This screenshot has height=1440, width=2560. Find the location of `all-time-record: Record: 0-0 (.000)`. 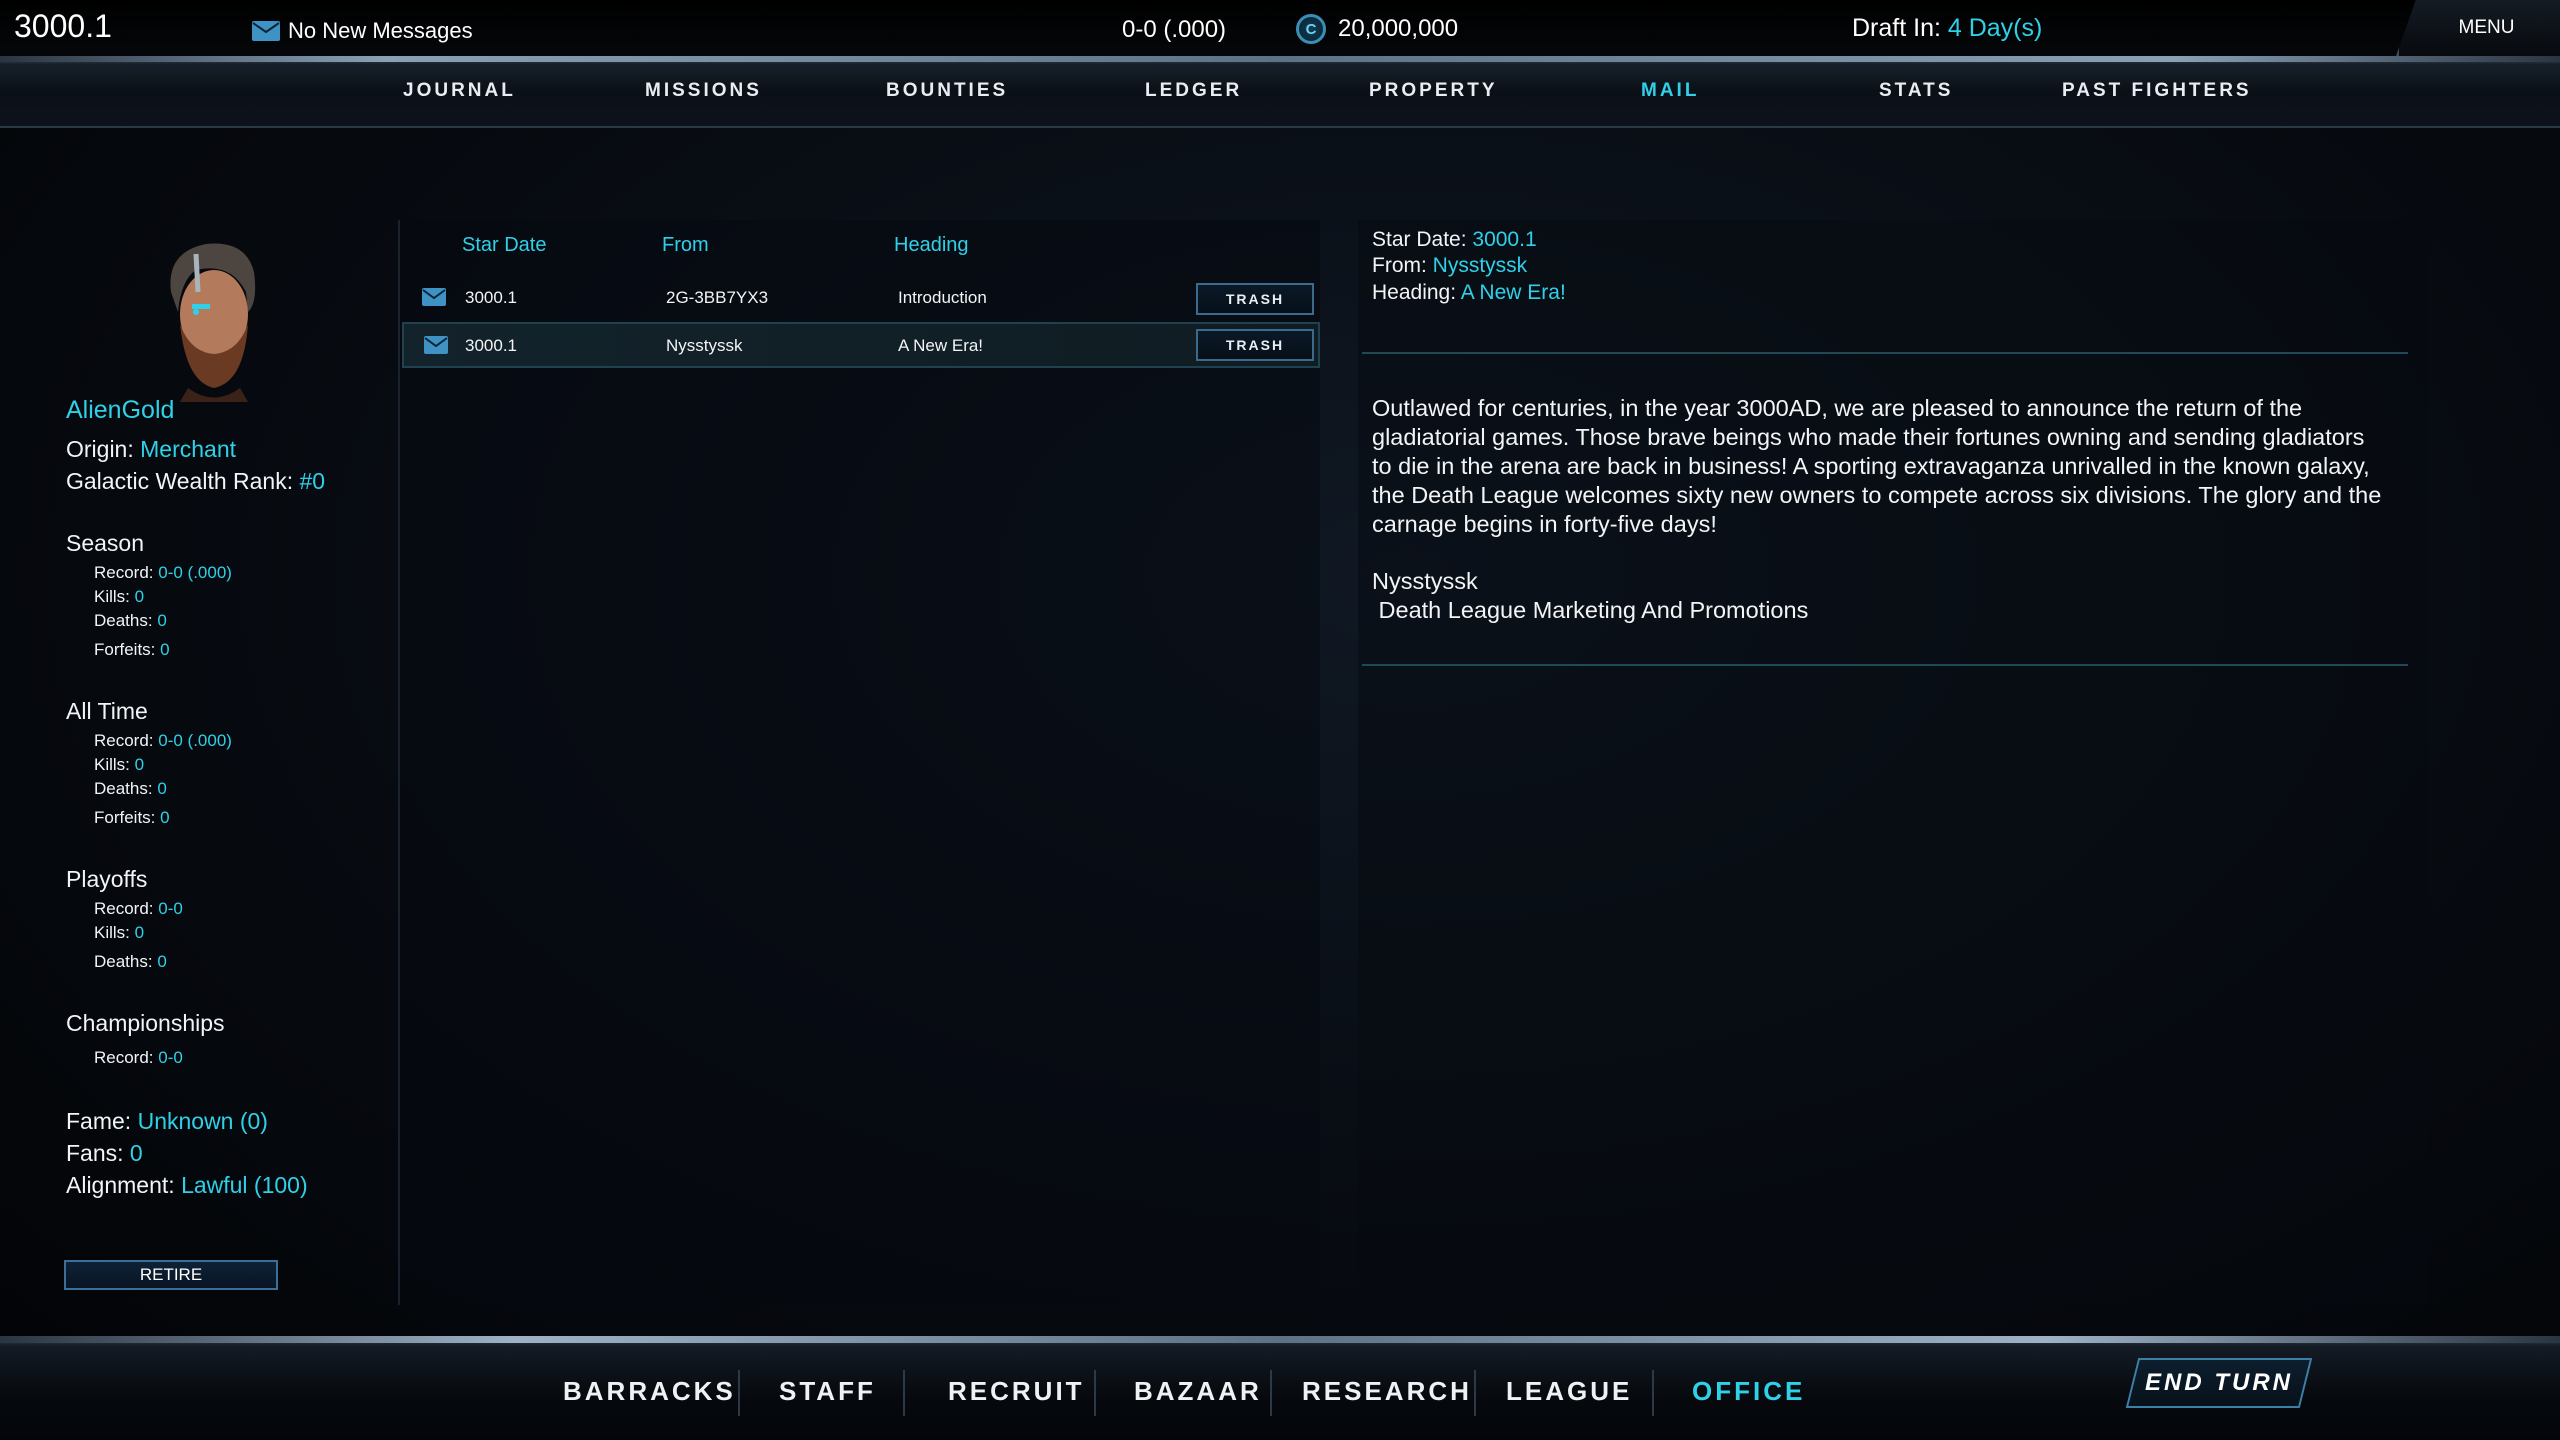

all-time-record: Record: 0-0 (.000) is located at coordinates (163, 741).